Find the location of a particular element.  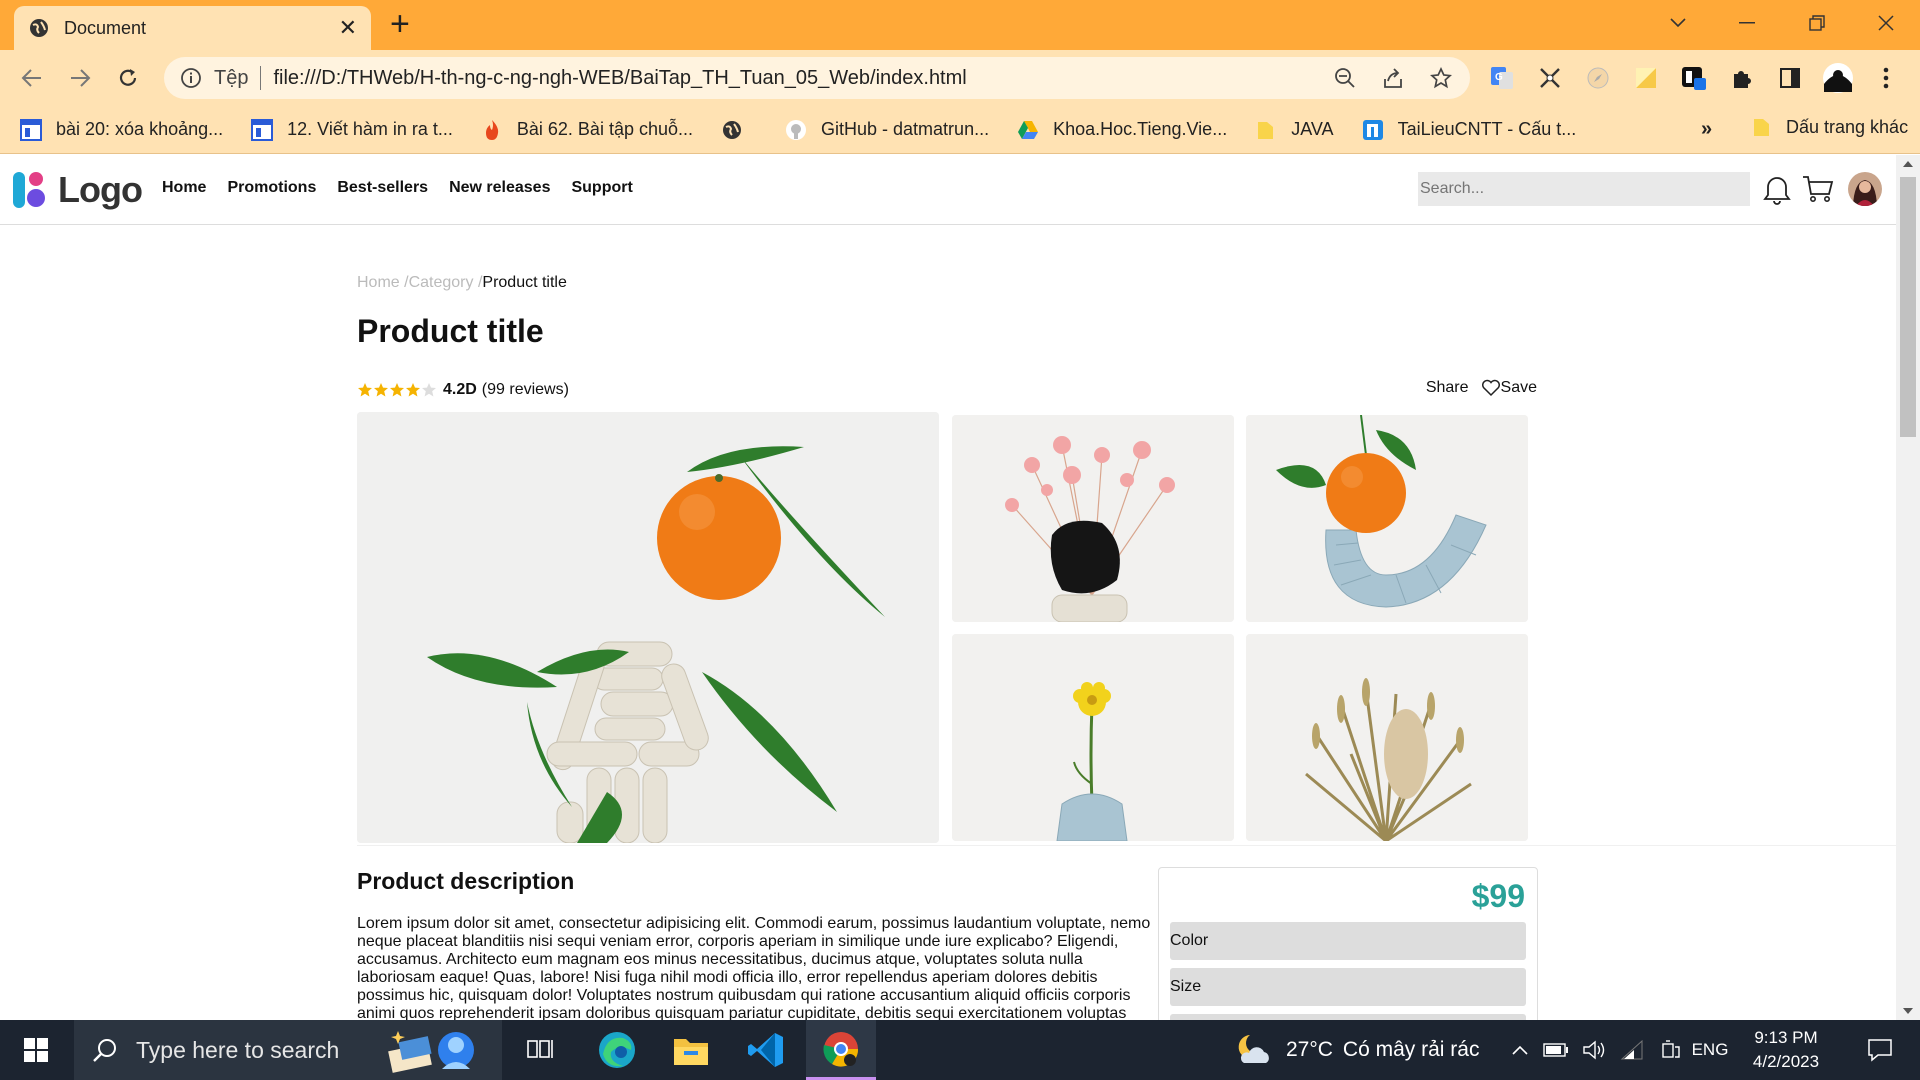

edge-icon is located at coordinates (617, 1050).